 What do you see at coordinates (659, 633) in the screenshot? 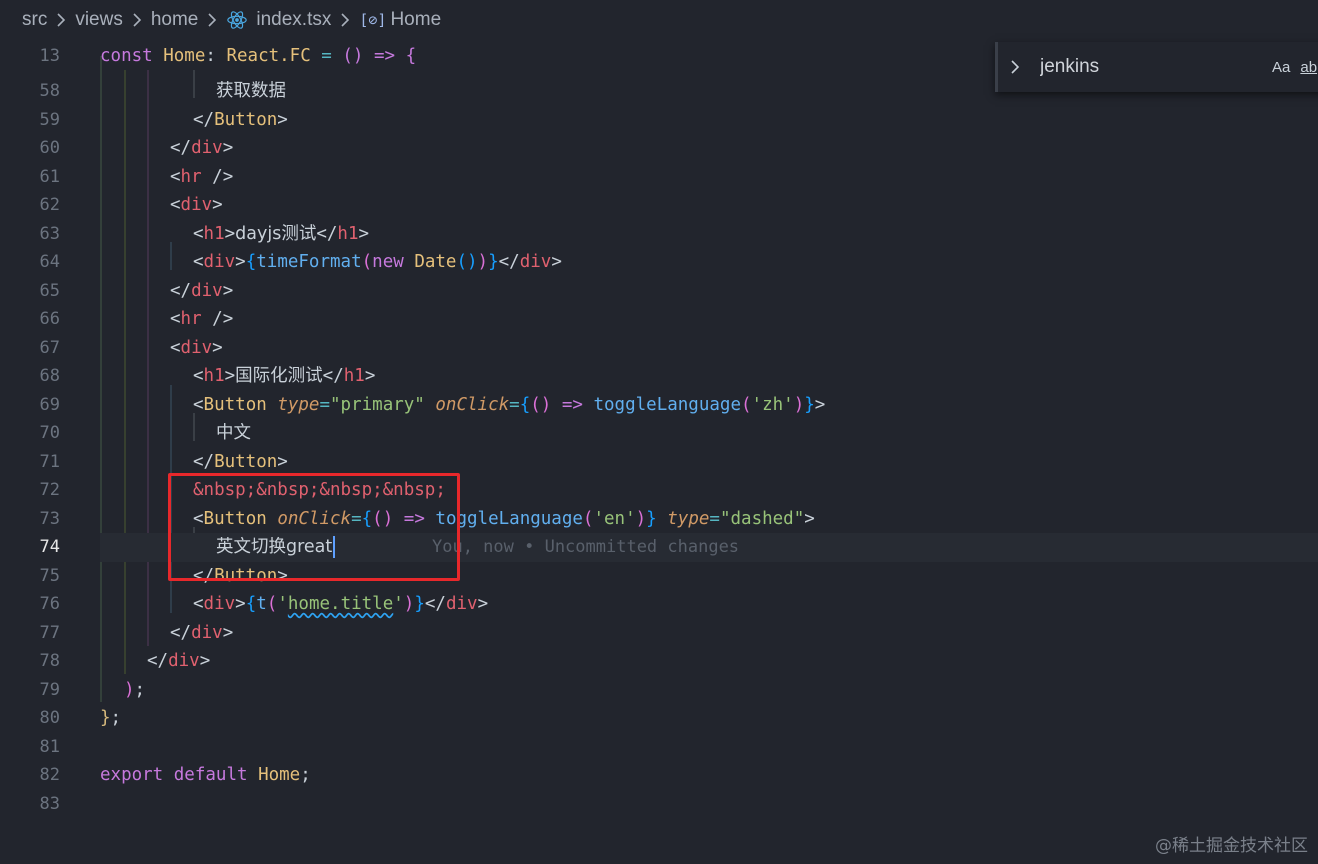
I see `code-line: 77 </div>` at bounding box center [659, 633].